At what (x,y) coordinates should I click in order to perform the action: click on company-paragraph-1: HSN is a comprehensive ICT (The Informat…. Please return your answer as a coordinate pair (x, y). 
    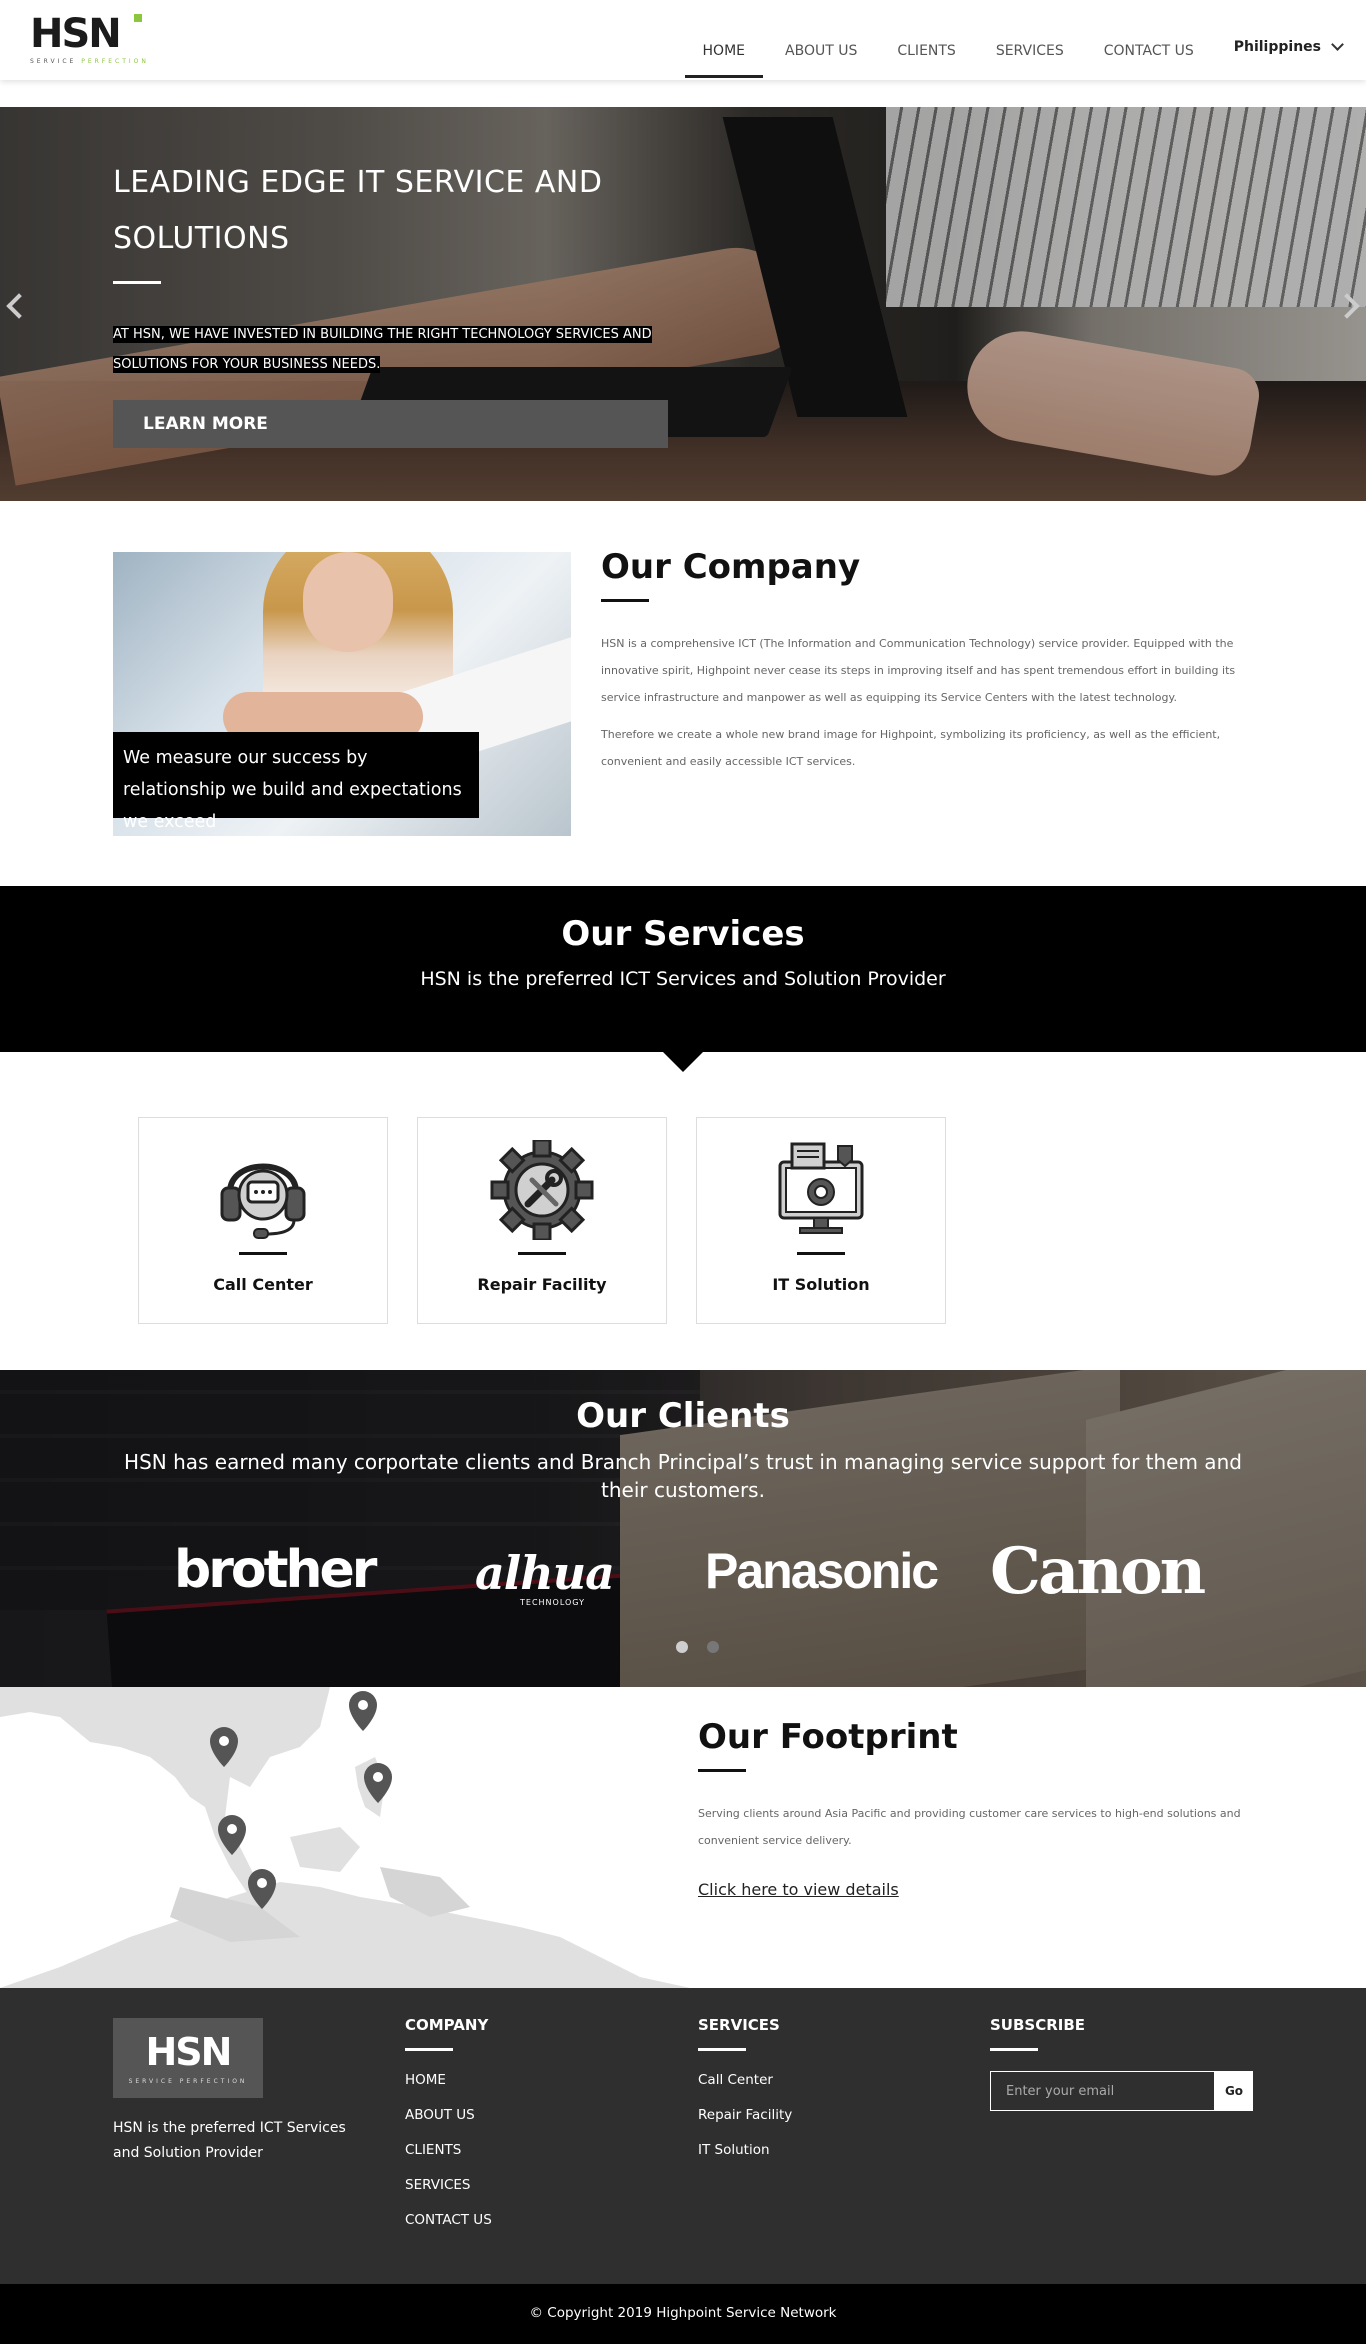
    Looking at the image, I should click on (918, 670).